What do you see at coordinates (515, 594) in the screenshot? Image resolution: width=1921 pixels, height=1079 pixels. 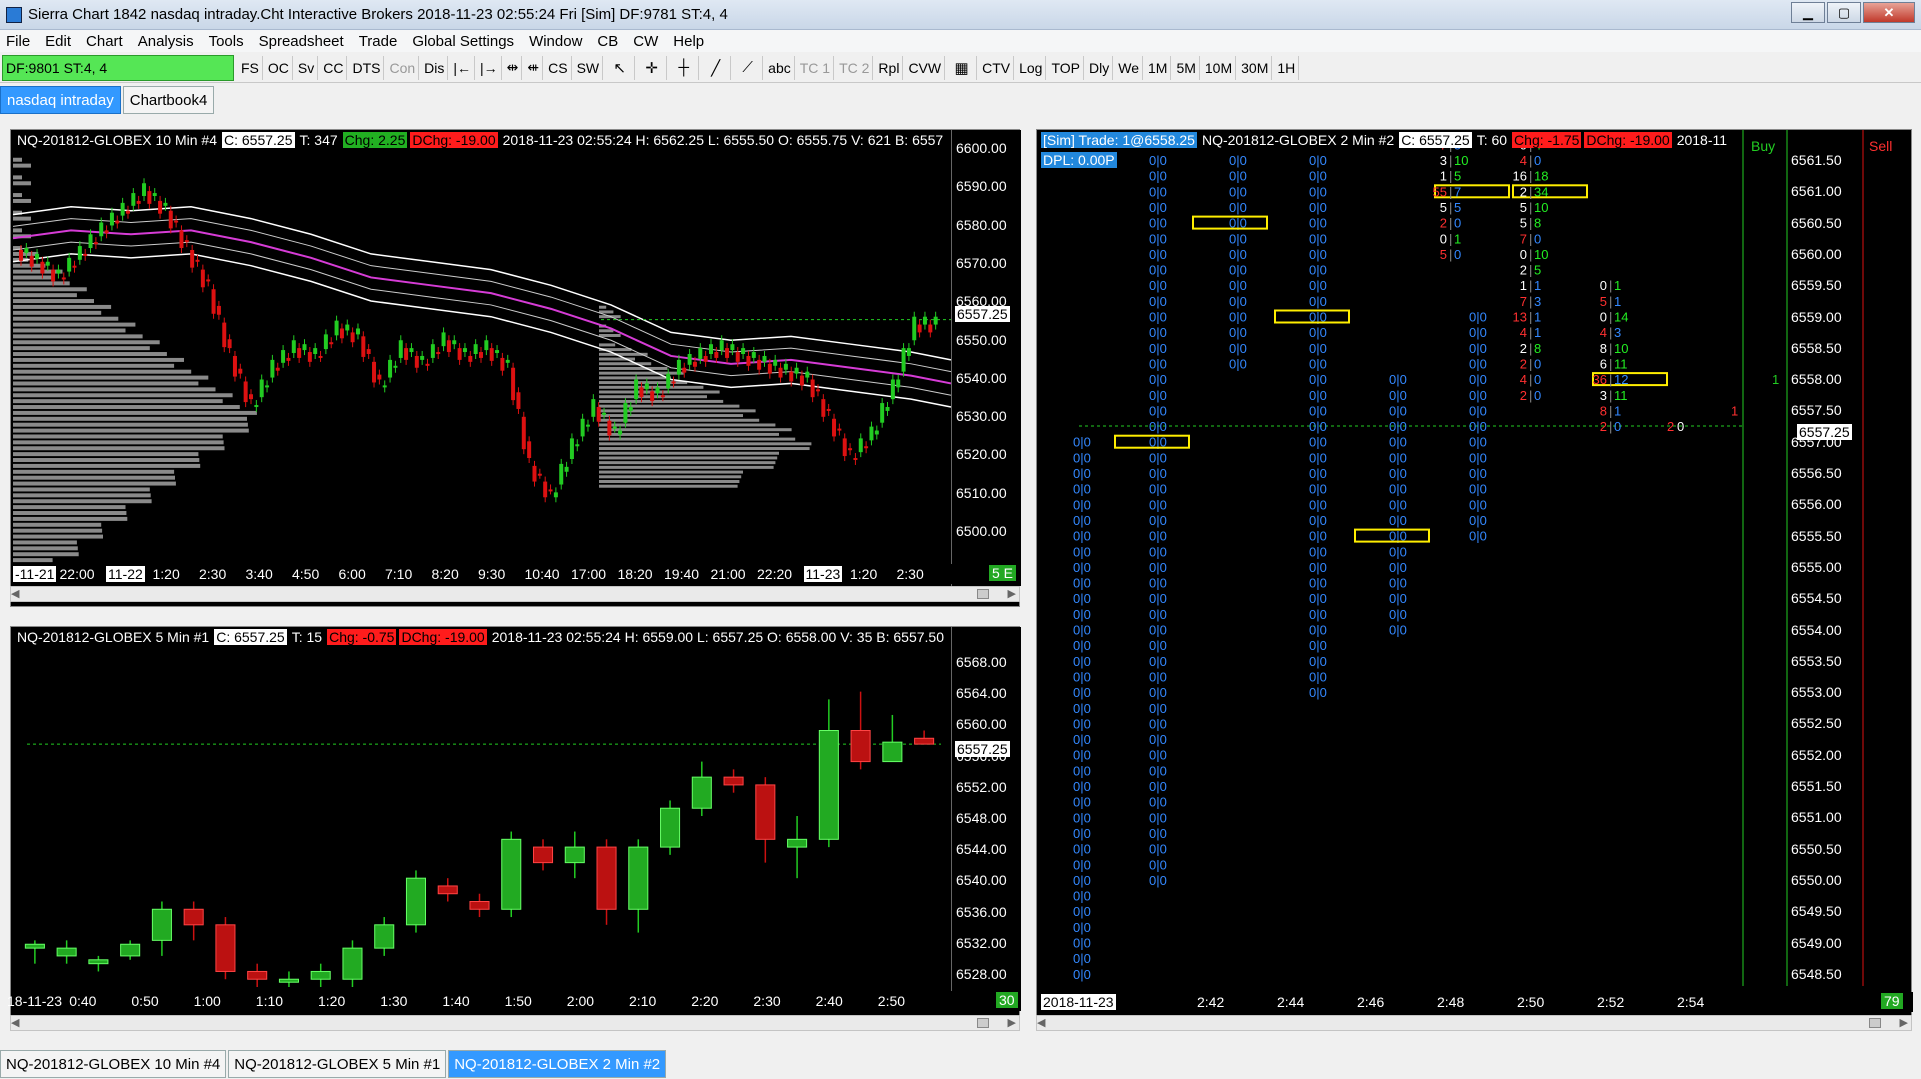 I see `chart-10min-scrollbar: ◀ ▶` at bounding box center [515, 594].